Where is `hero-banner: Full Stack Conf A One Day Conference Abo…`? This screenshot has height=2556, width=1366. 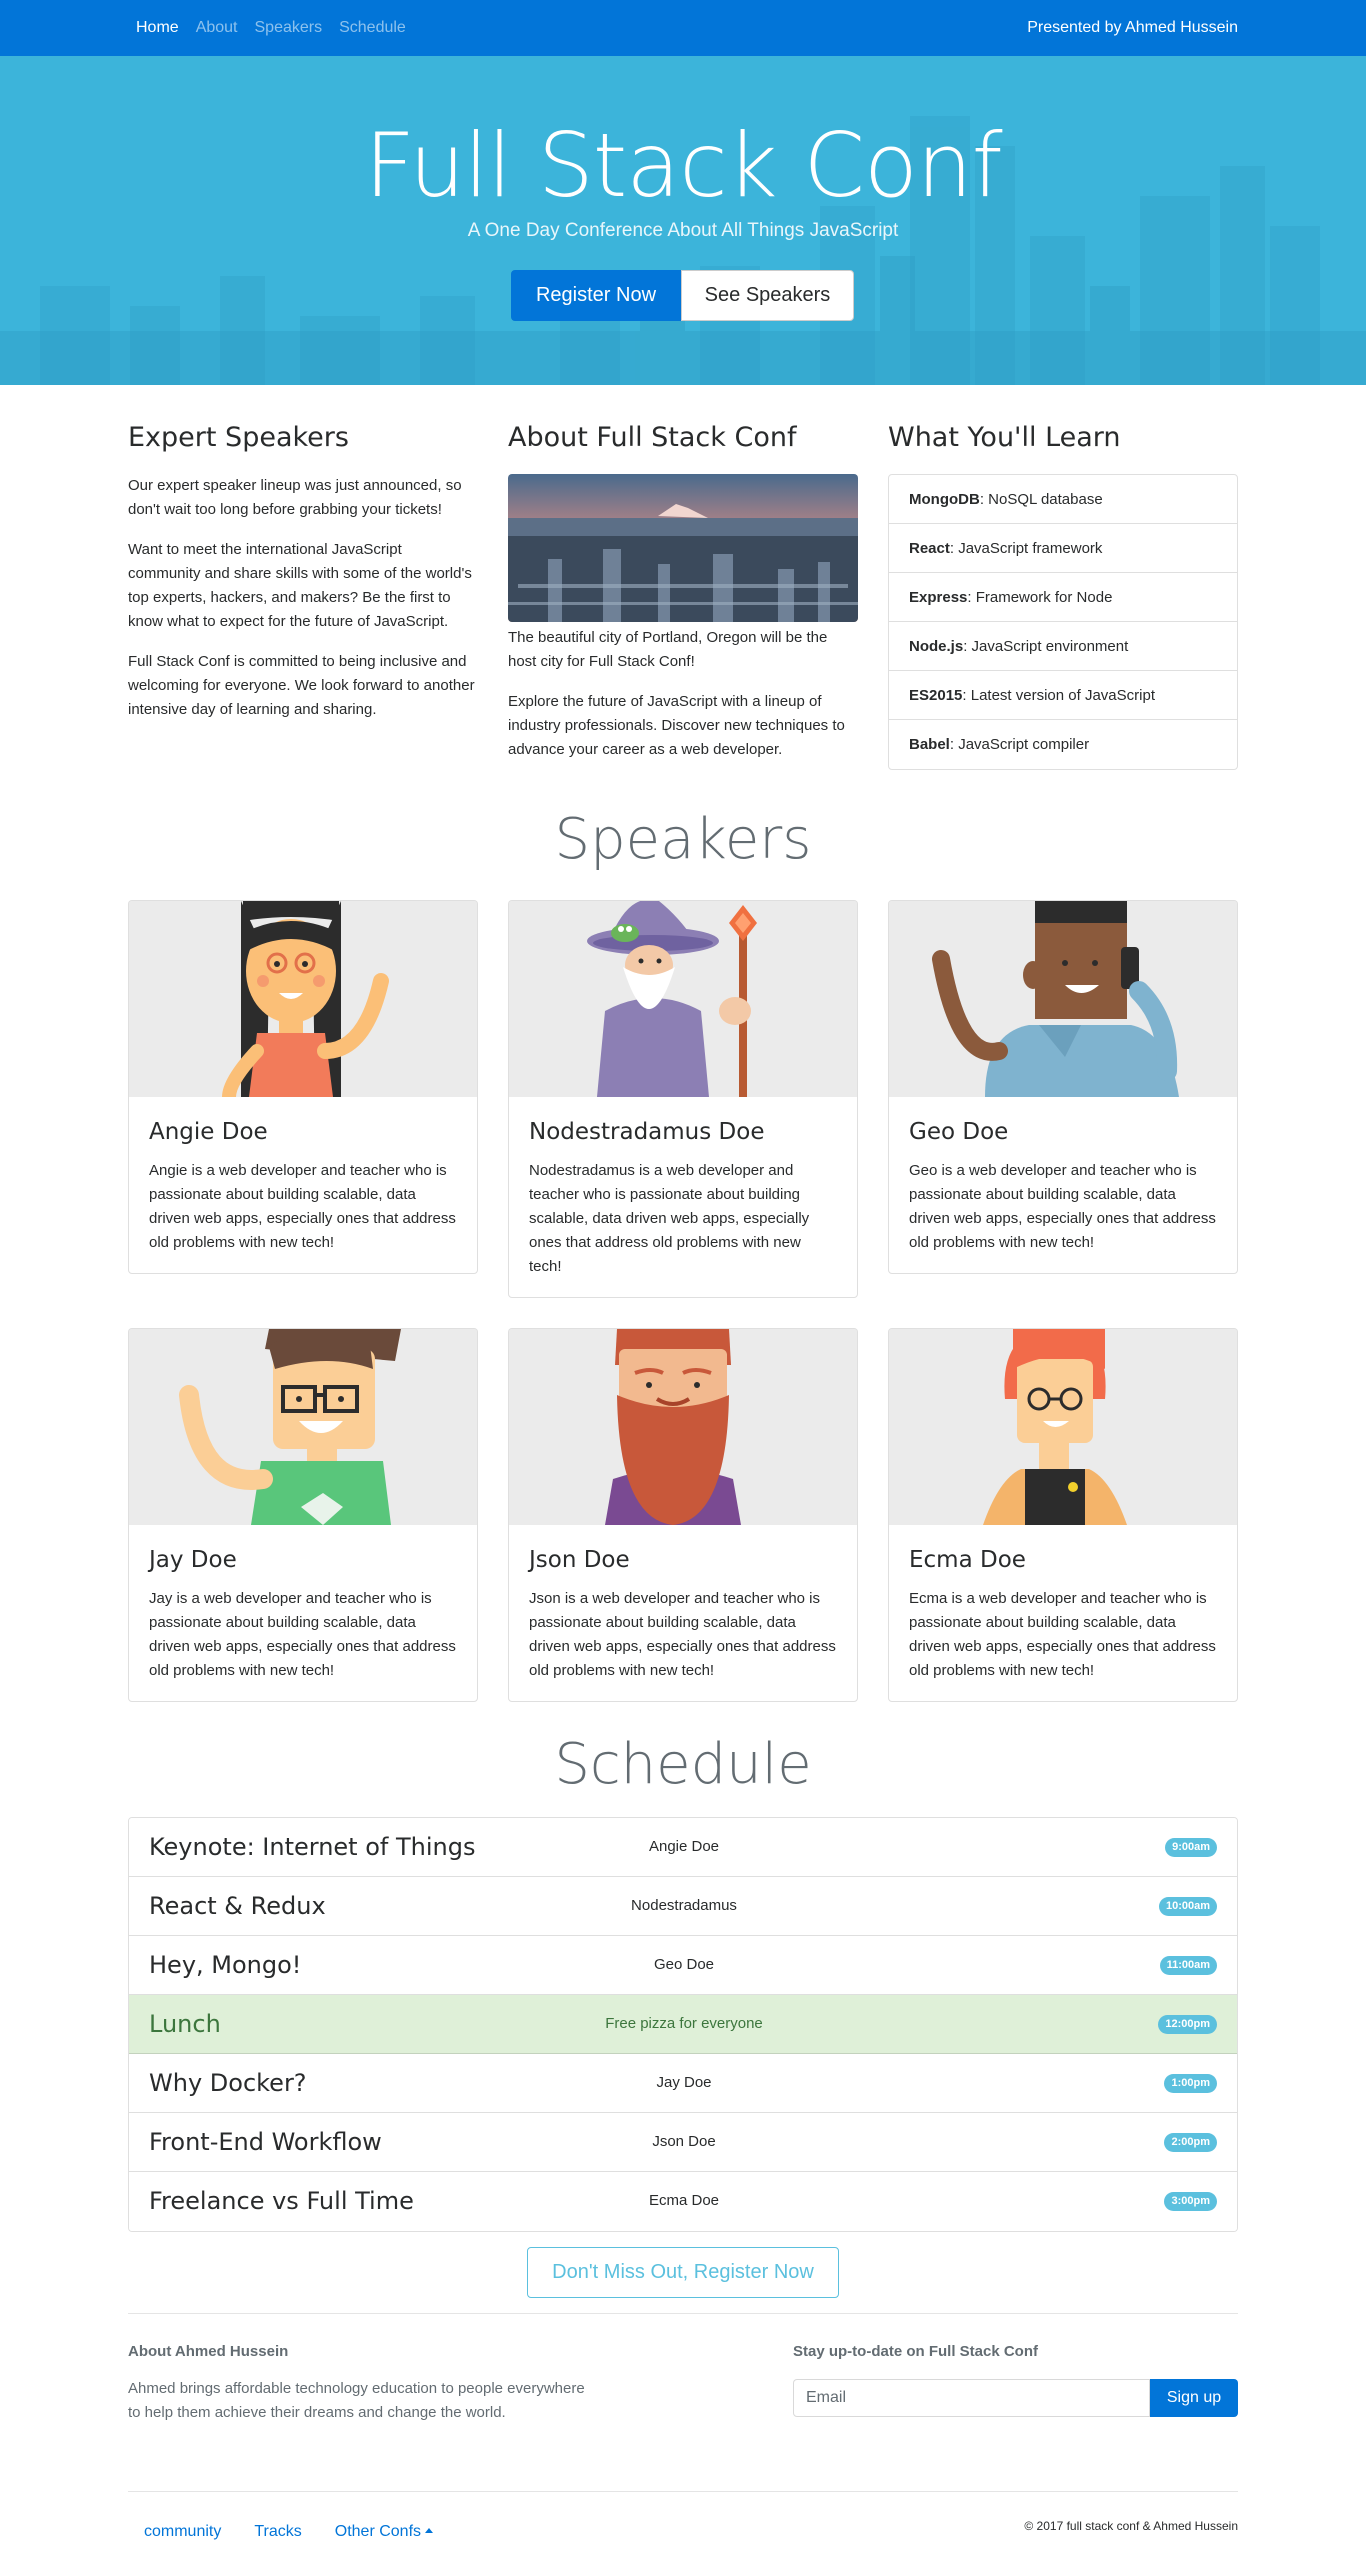
hero-banner: Full Stack Conf A One Day Conference Abo… is located at coordinates (683, 220).